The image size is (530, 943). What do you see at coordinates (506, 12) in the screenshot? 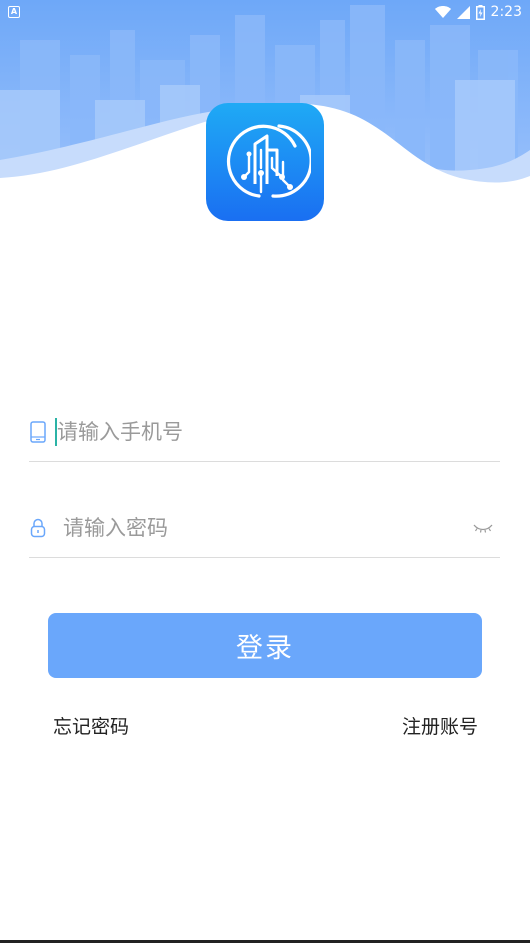
I see `status-time: 2:23` at bounding box center [506, 12].